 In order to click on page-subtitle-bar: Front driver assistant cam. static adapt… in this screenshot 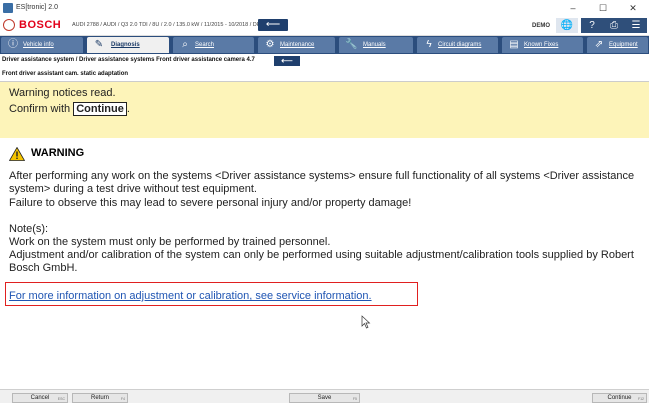, I will do `click(324, 75)`.